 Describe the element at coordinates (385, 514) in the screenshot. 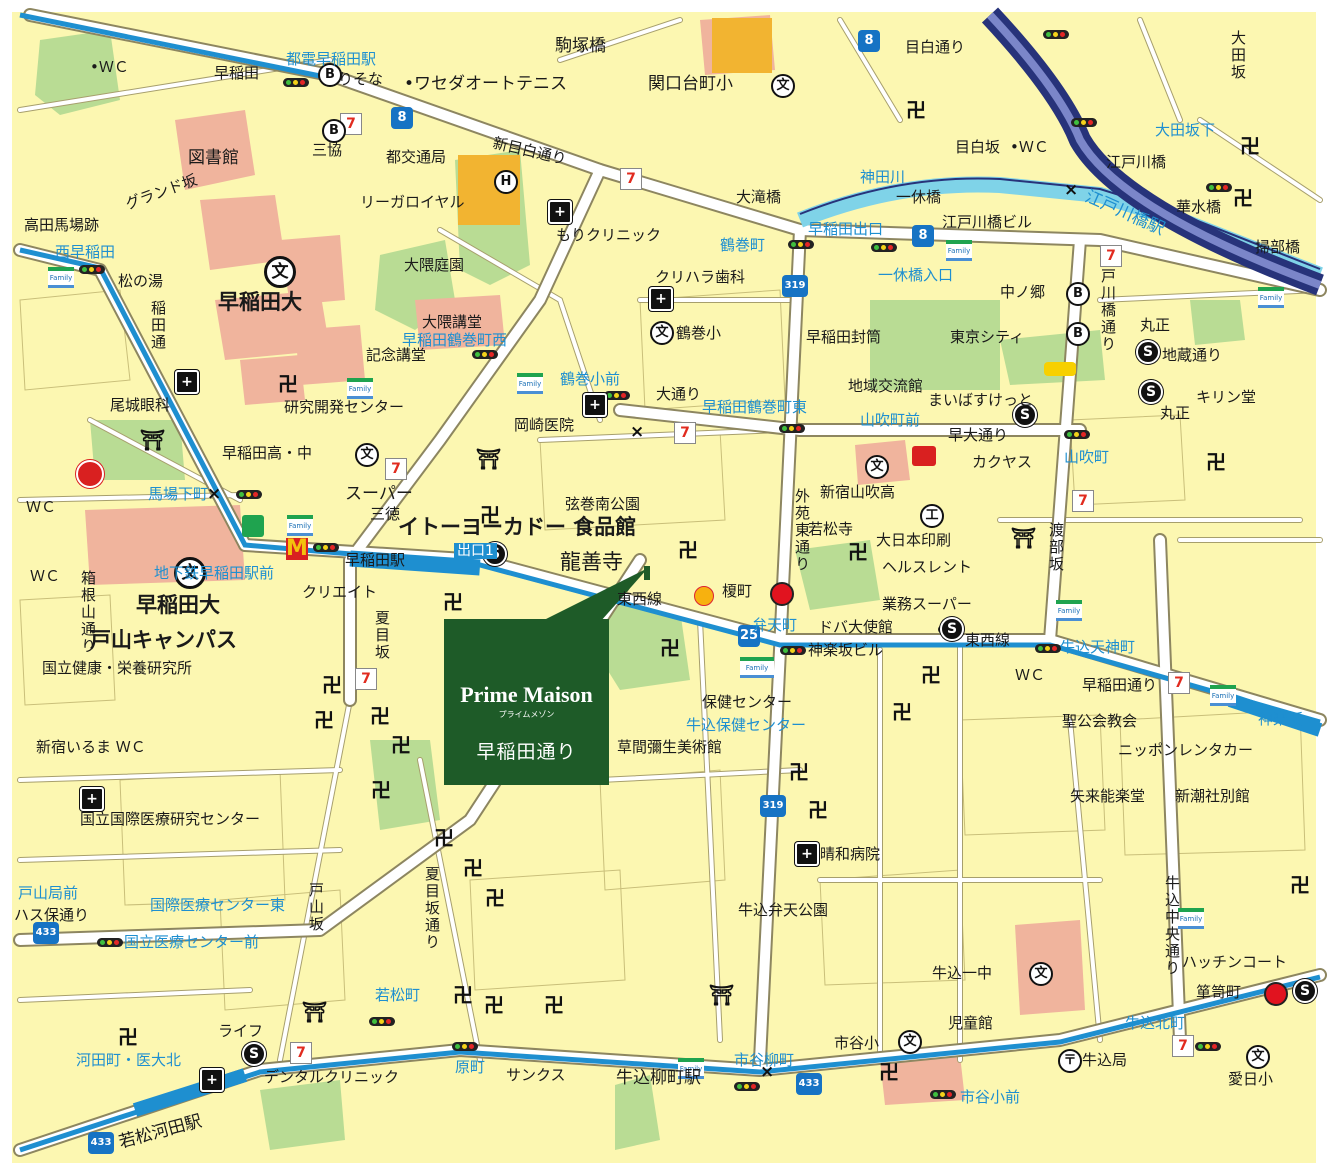

I see `label-kitoku: 三徳` at that location.